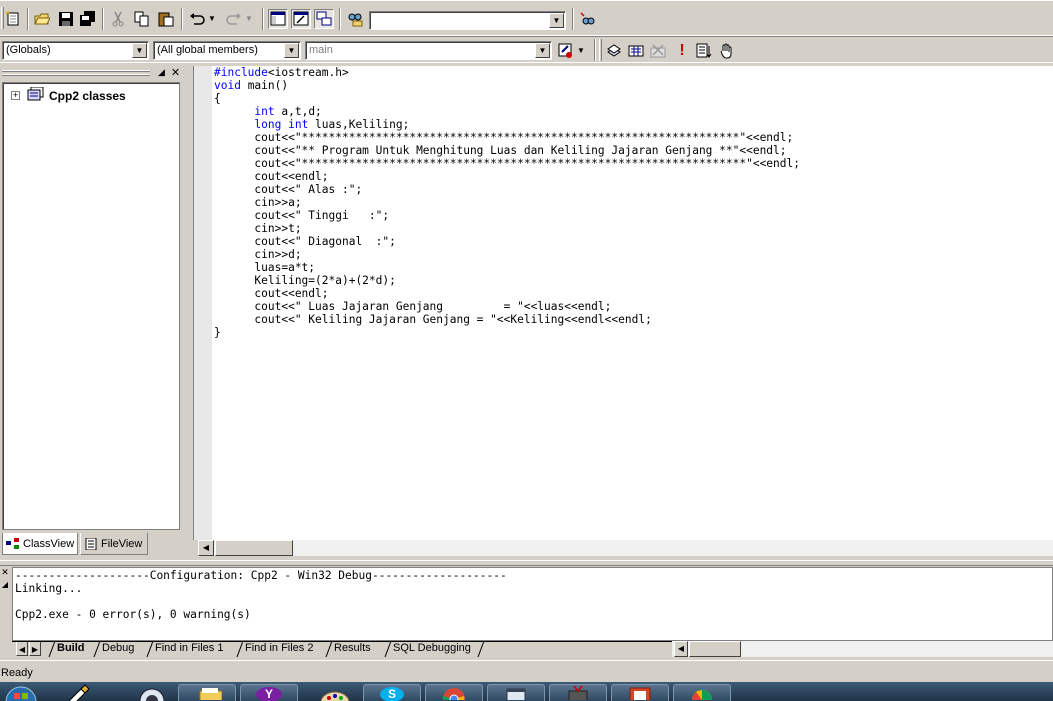 The width and height of the screenshot is (1053, 701). Describe the element at coordinates (301, 19) in the screenshot. I see `output-icon` at that location.